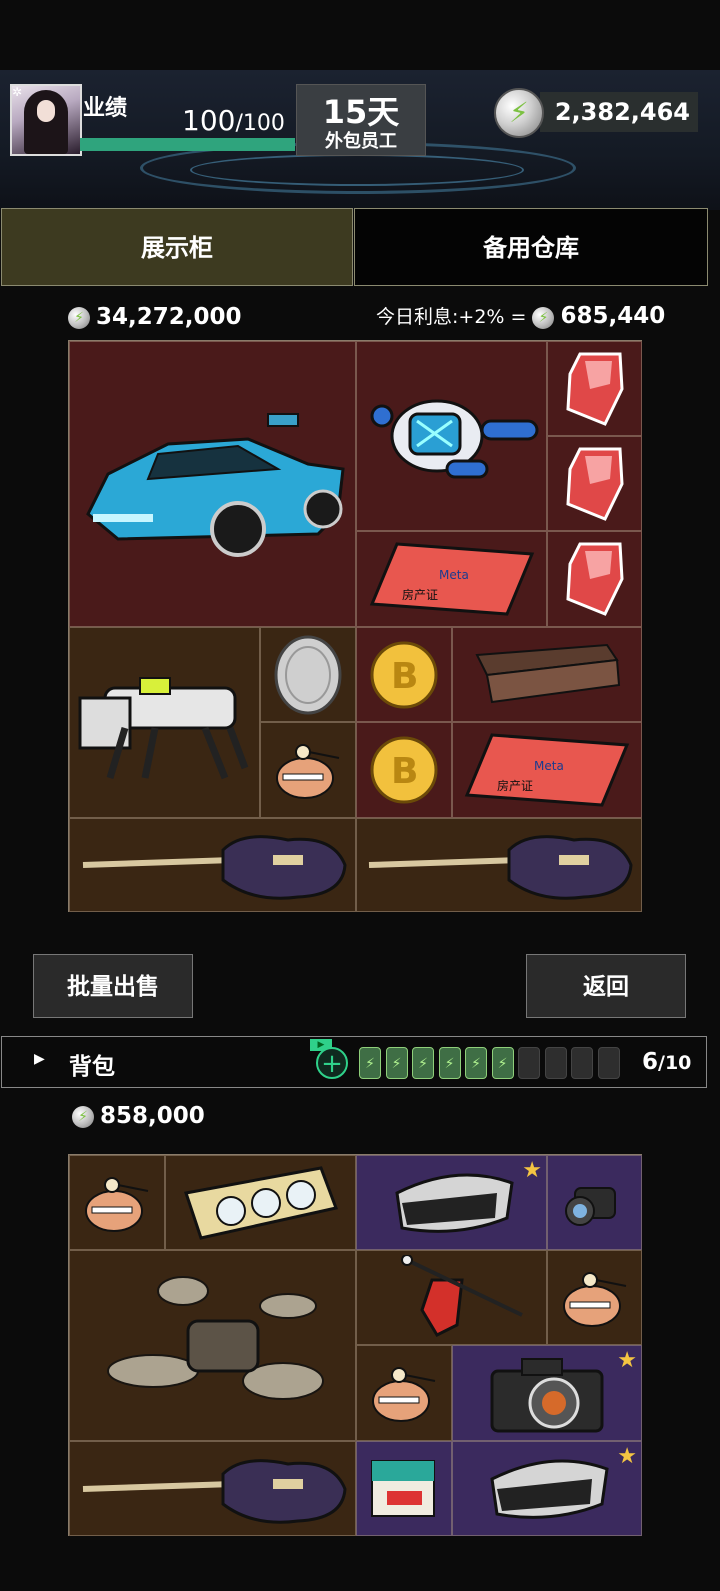 The height and width of the screenshot is (1591, 720). I want to click on performance-label: 业绩, so click(105, 108).